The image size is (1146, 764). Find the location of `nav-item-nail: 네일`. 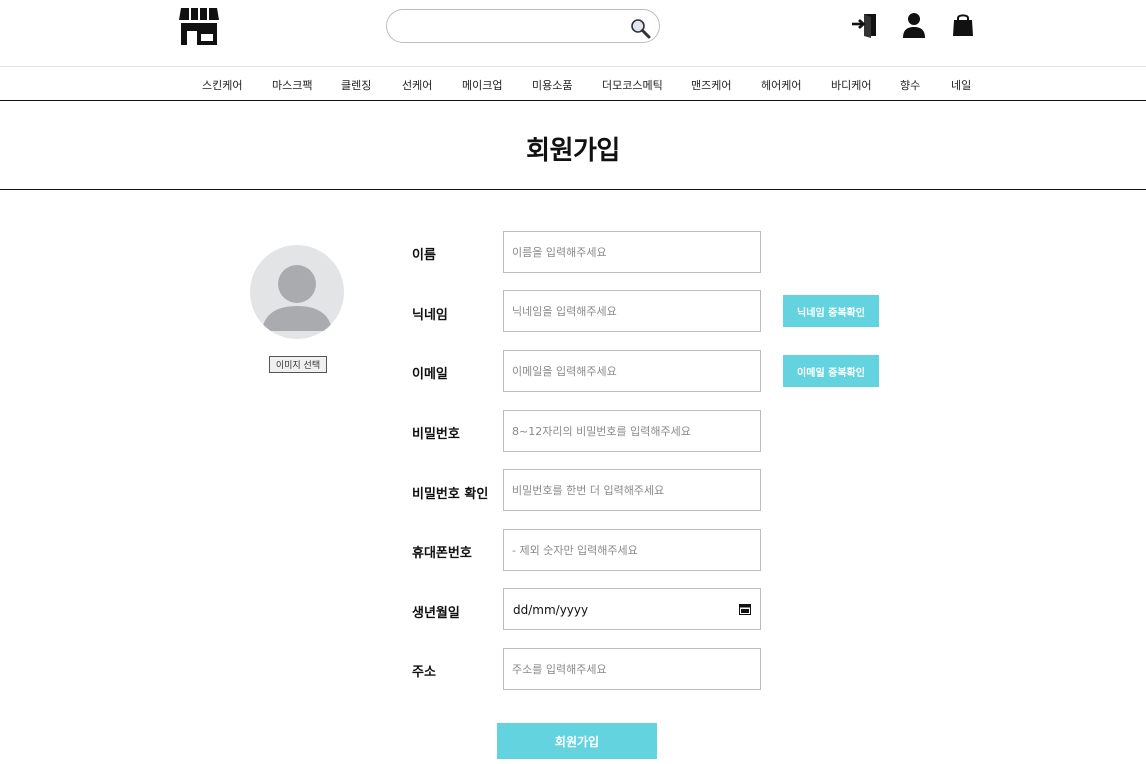

nav-item-nail: 네일 is located at coordinates (961, 85).